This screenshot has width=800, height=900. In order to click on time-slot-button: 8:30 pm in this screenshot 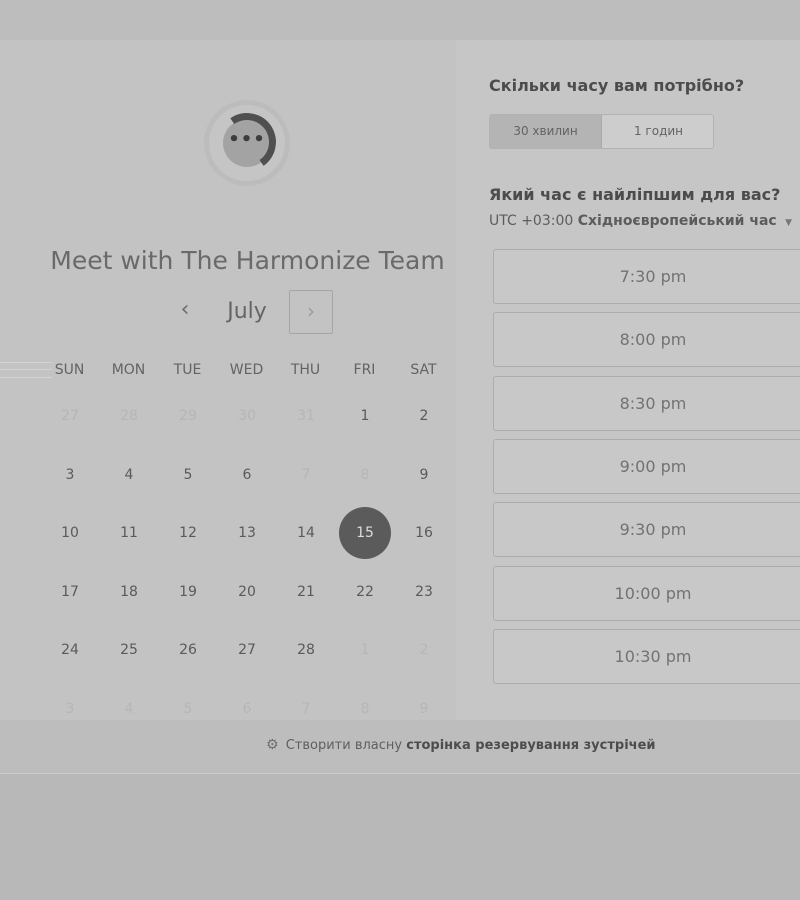, I will do `click(646, 403)`.